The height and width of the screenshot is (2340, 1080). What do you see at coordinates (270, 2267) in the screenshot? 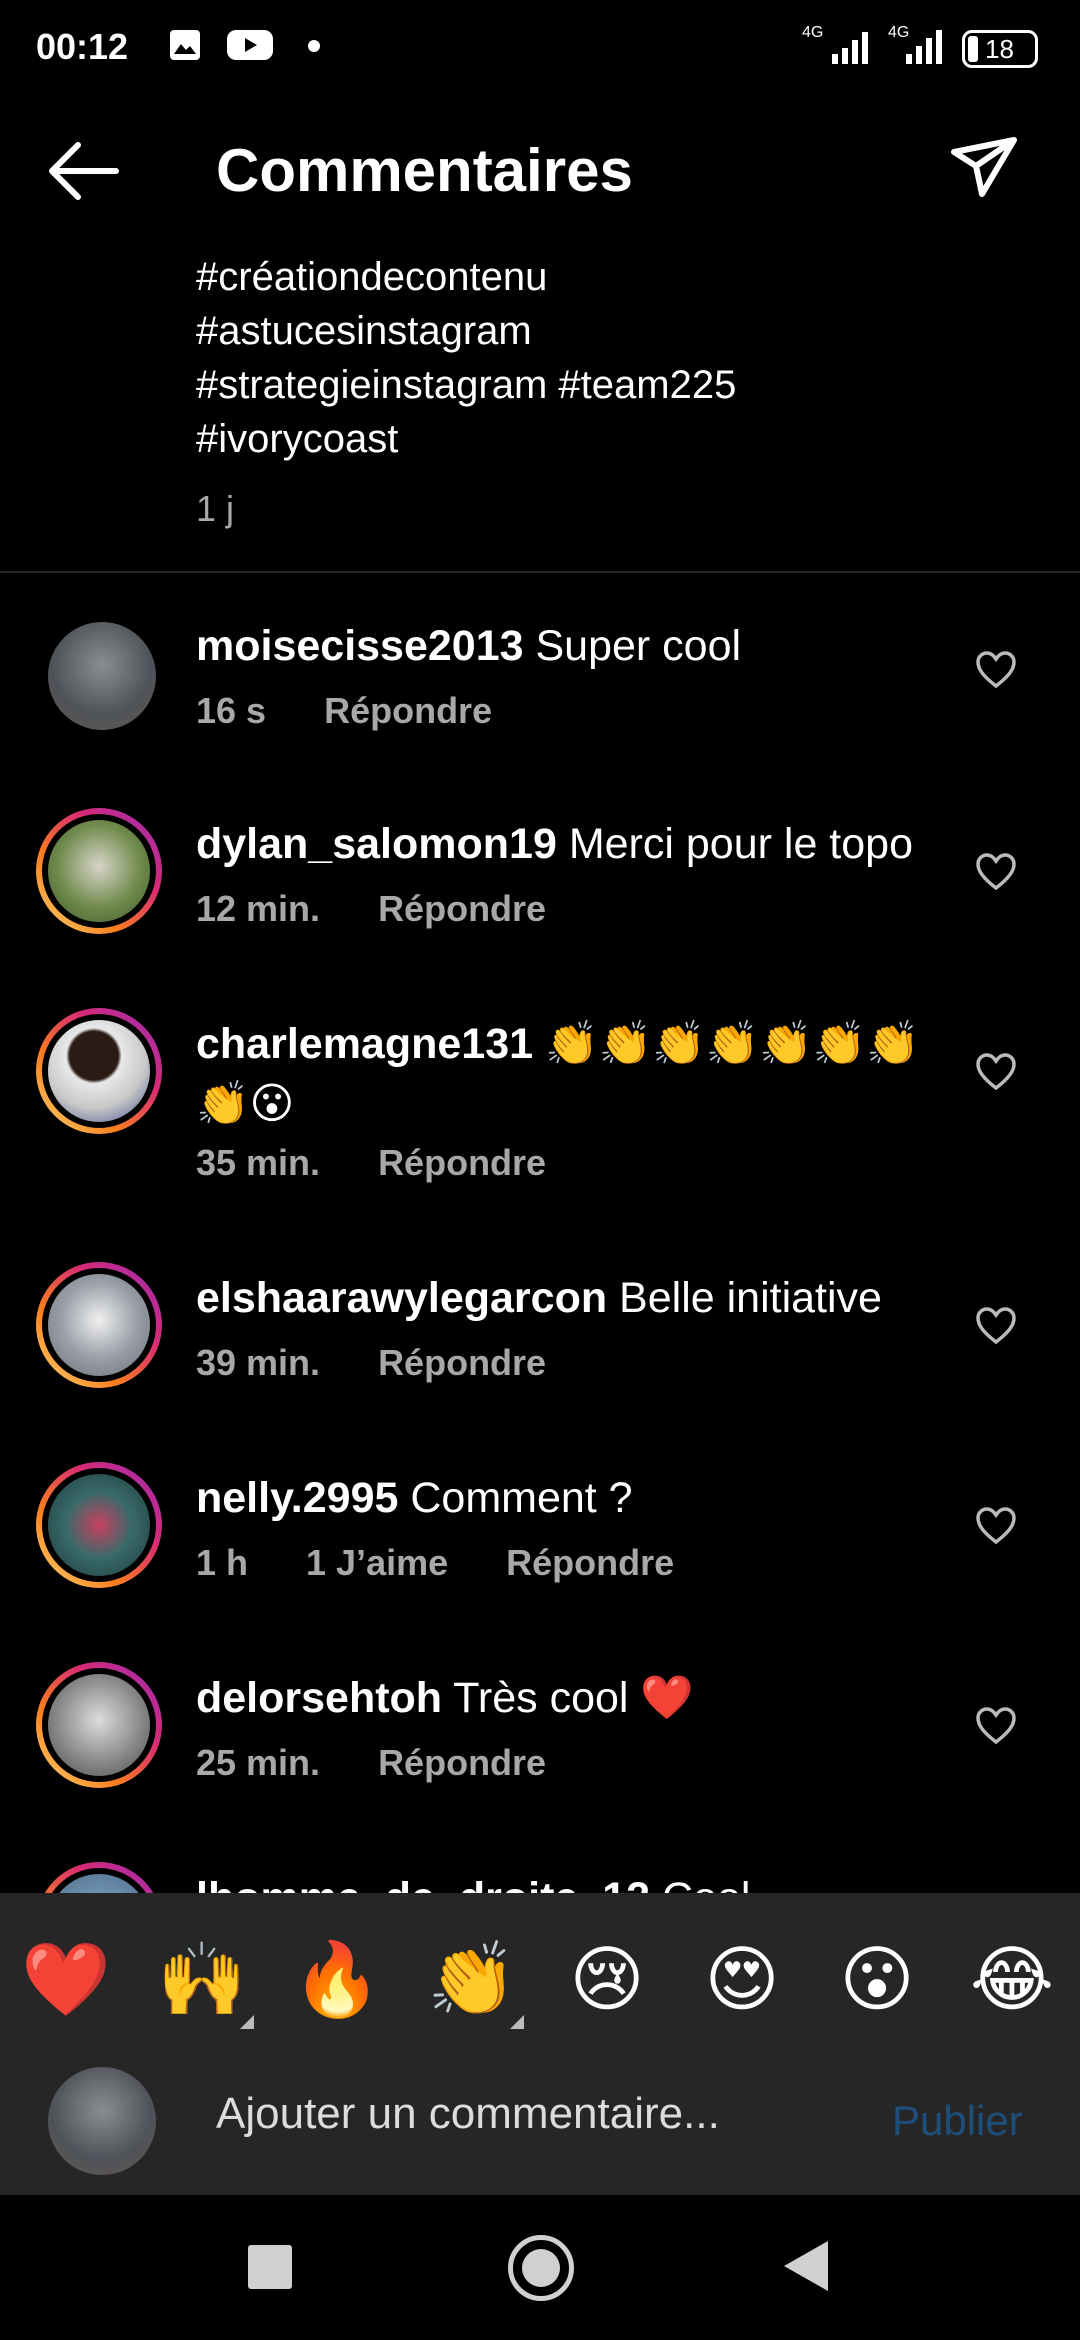
I see `recents-icon` at bounding box center [270, 2267].